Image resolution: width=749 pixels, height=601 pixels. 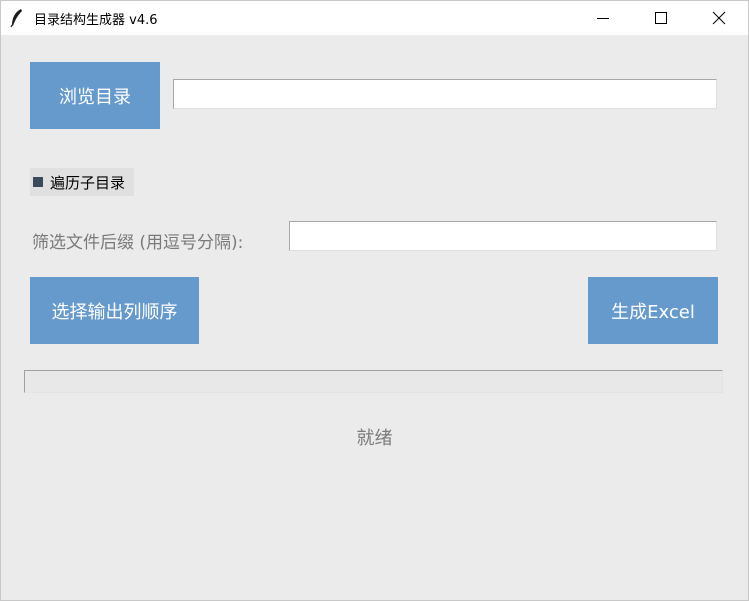 I want to click on browse-directory-button: 浏览目录, so click(x=95, y=95).